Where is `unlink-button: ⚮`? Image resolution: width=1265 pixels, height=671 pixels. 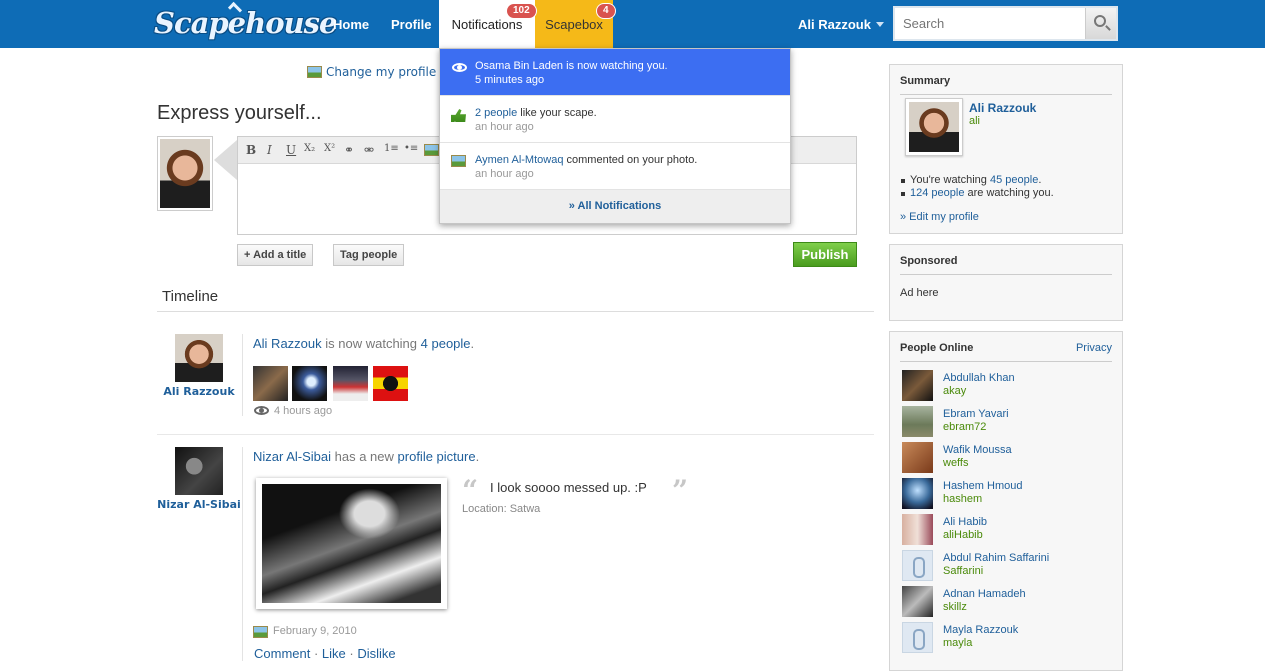 unlink-button: ⚮ is located at coordinates (369, 150).